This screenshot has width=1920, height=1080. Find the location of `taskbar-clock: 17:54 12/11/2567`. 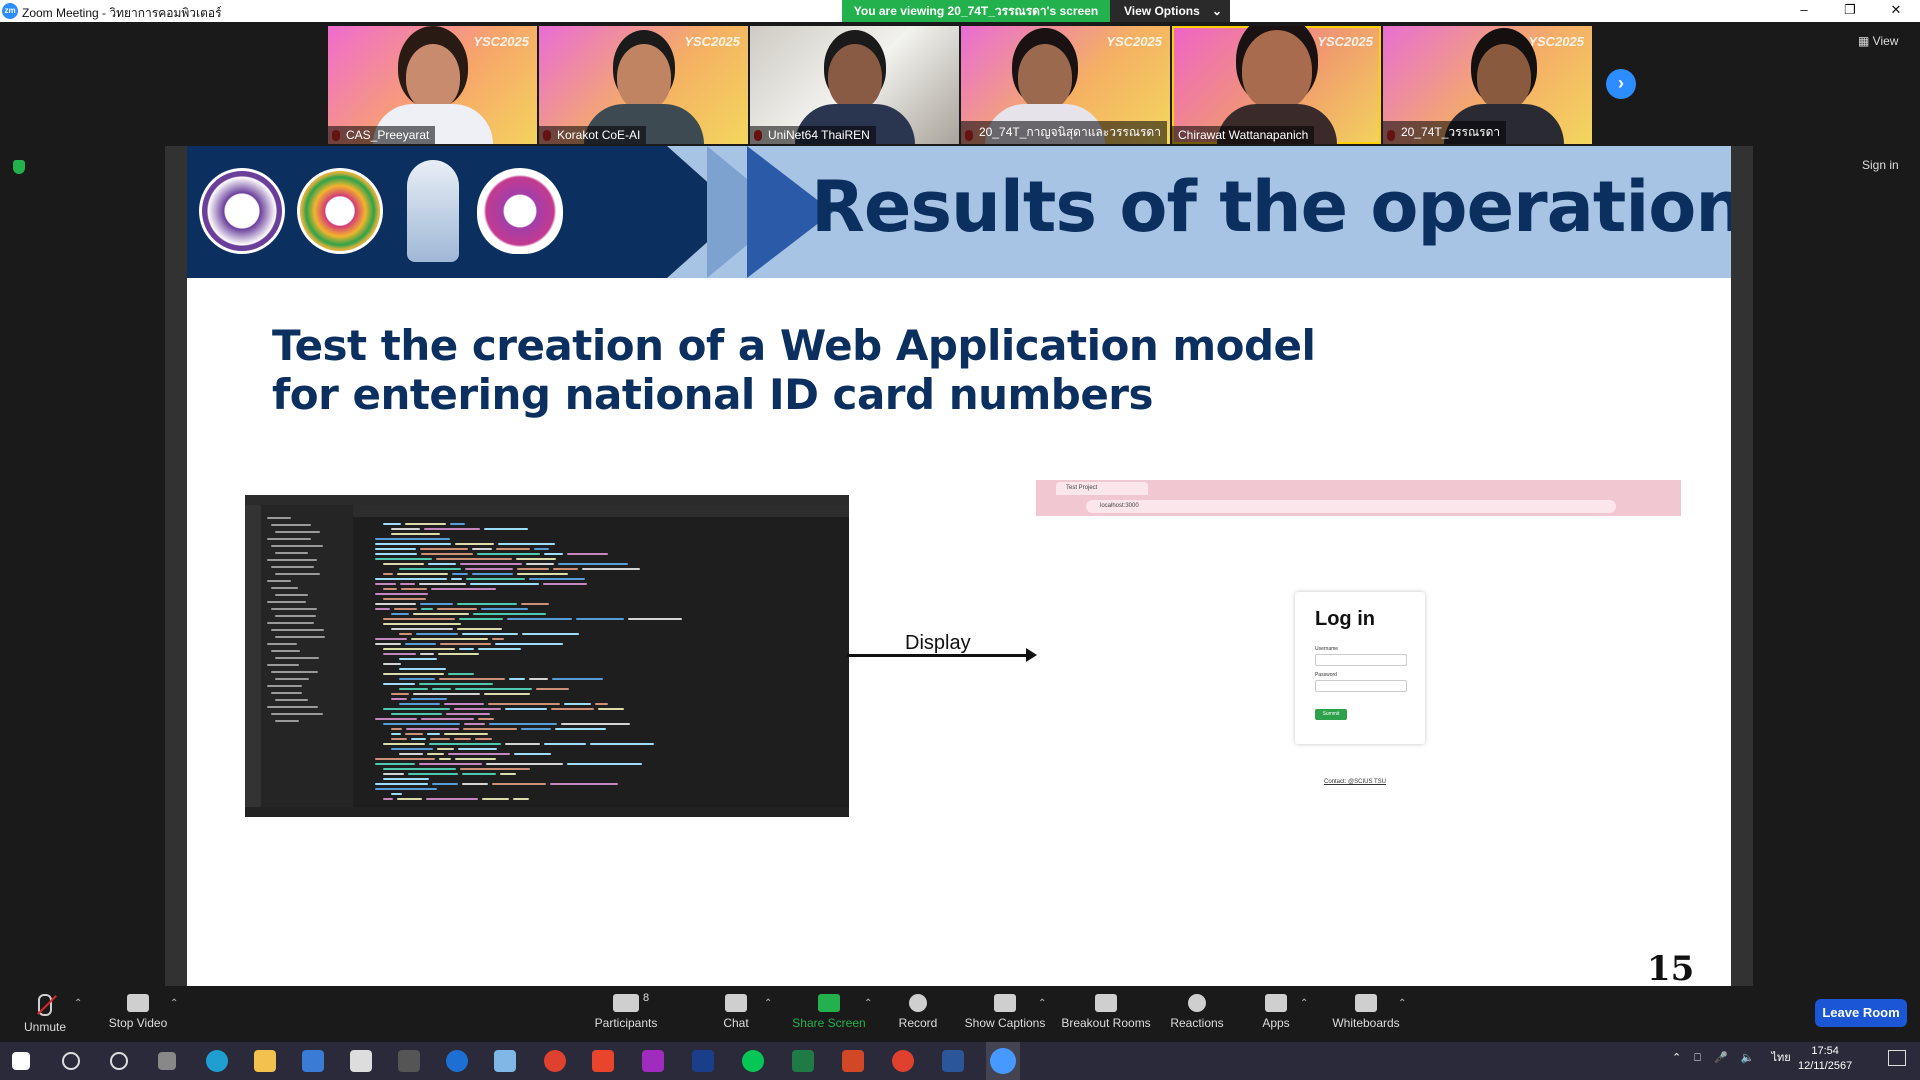

taskbar-clock: 17:54 12/11/2567 is located at coordinates (1825, 1059).